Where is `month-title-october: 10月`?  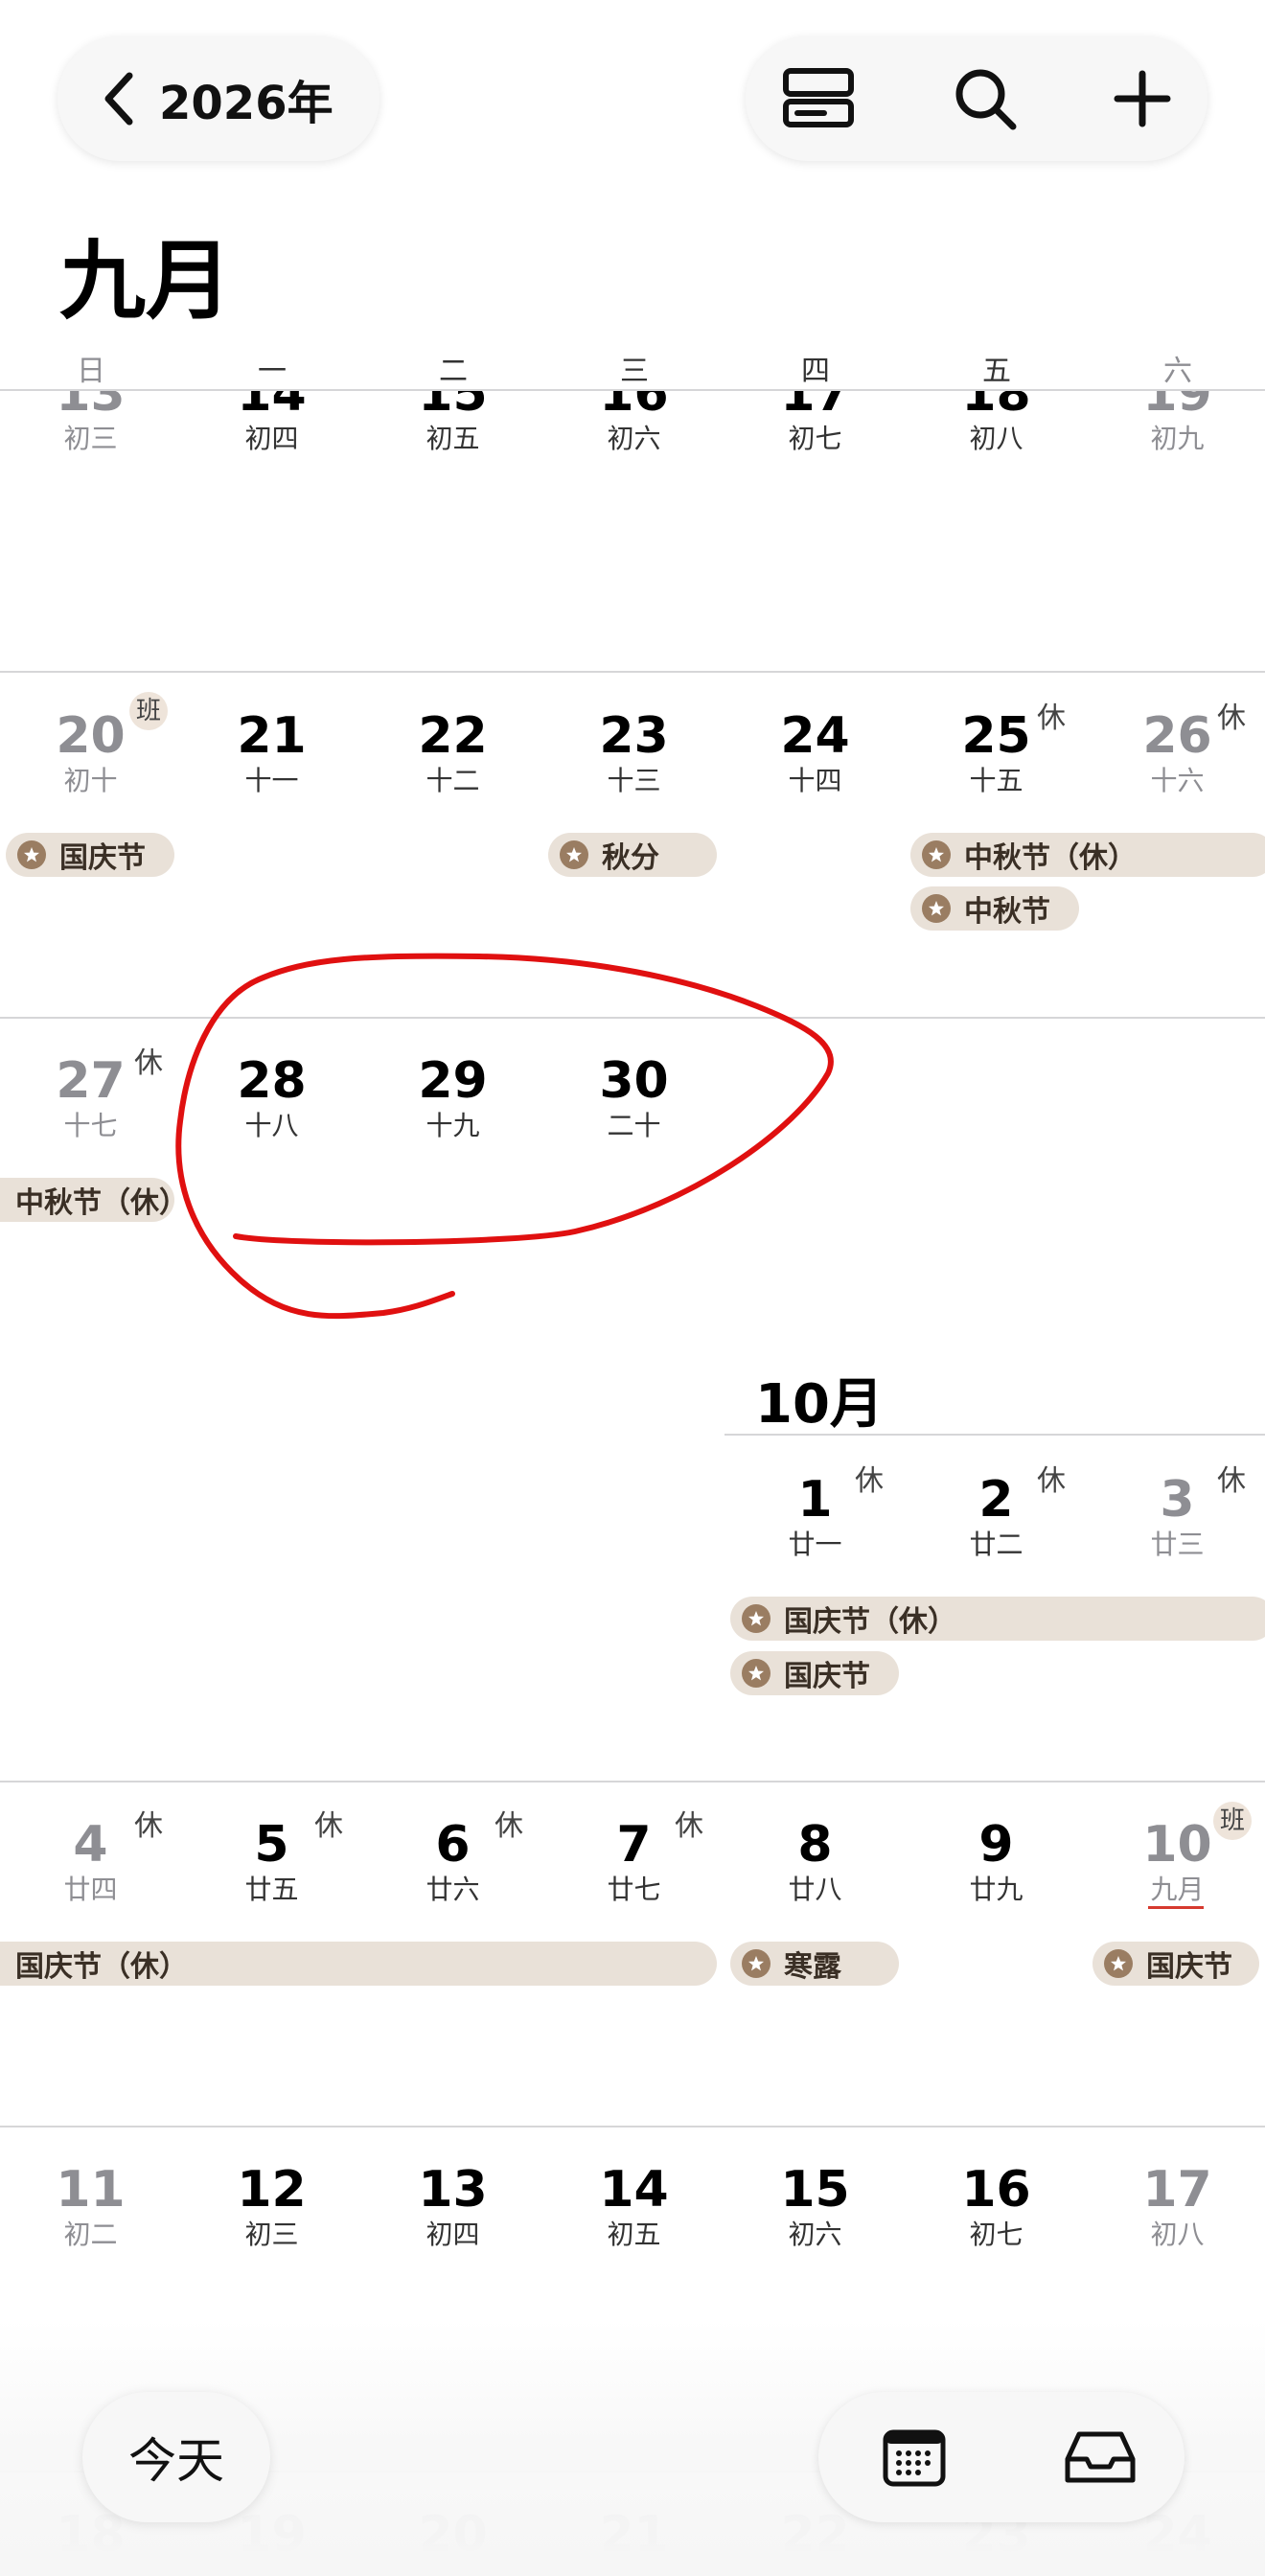
month-title-october: 10月 is located at coordinates (819, 1404).